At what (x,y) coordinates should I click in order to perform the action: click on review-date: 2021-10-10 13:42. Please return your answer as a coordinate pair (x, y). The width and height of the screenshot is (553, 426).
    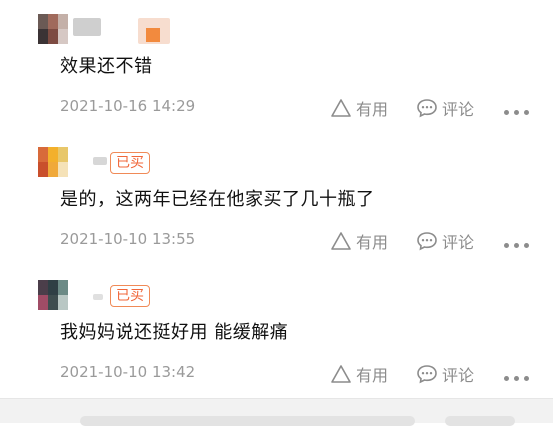
    Looking at the image, I should click on (128, 372).